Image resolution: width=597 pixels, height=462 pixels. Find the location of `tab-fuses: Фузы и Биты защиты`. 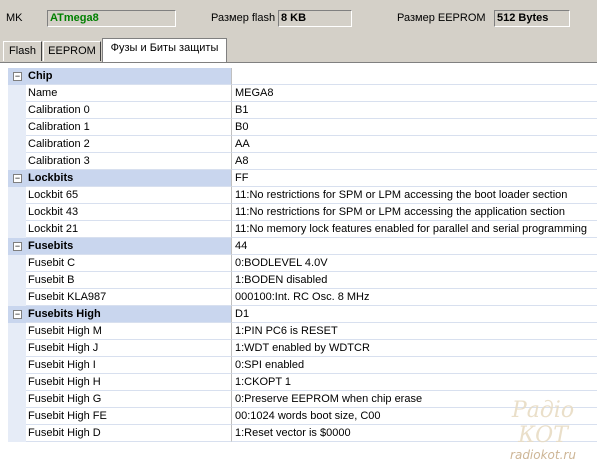

tab-fuses: Фузы и Биты защиты is located at coordinates (164, 50).